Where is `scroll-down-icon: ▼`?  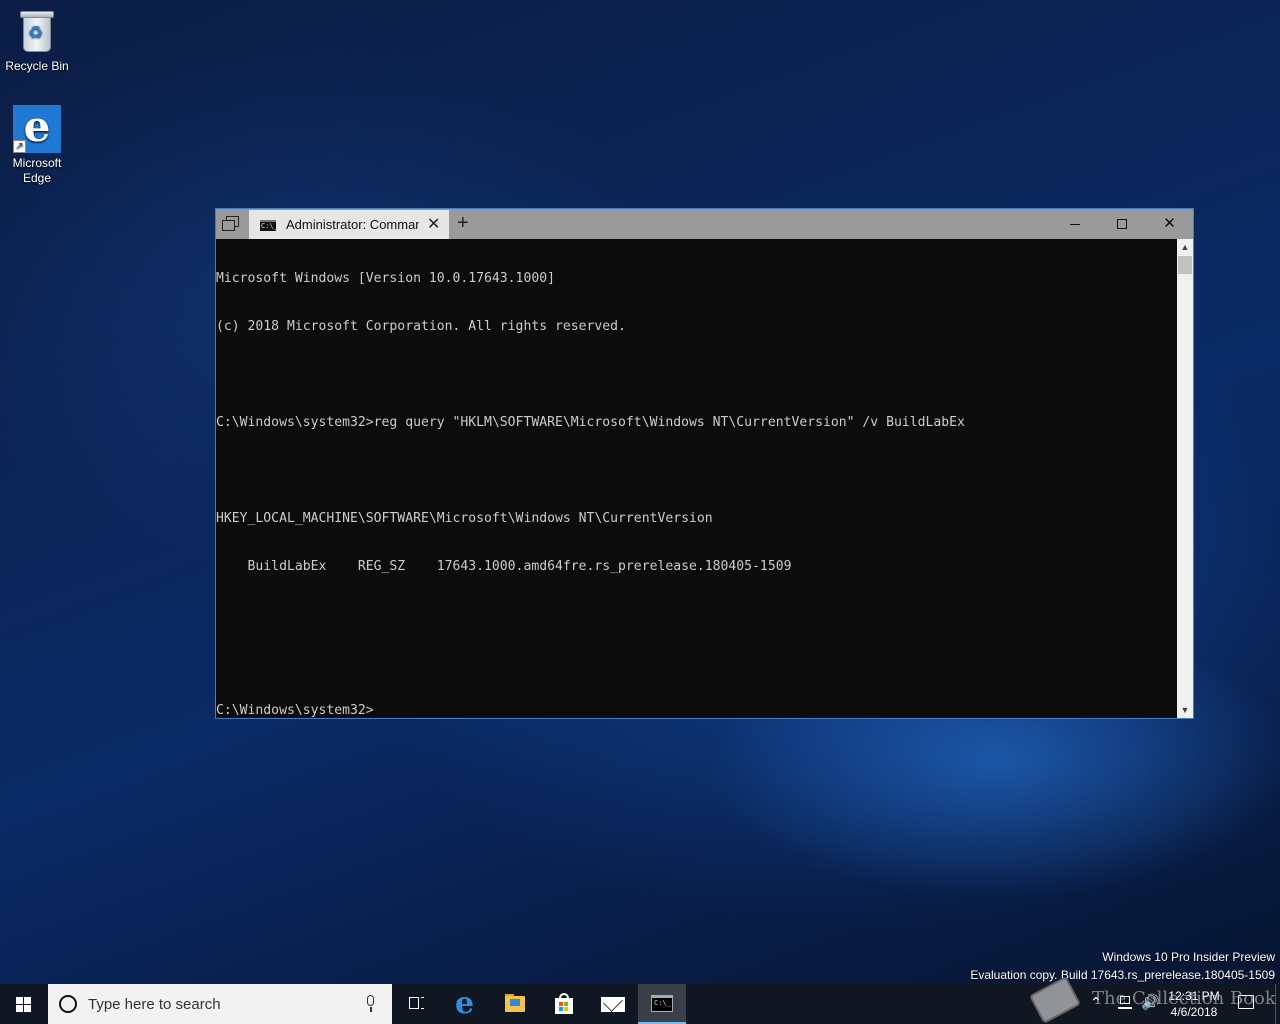
scroll-down-icon: ▼ is located at coordinates (1185, 710).